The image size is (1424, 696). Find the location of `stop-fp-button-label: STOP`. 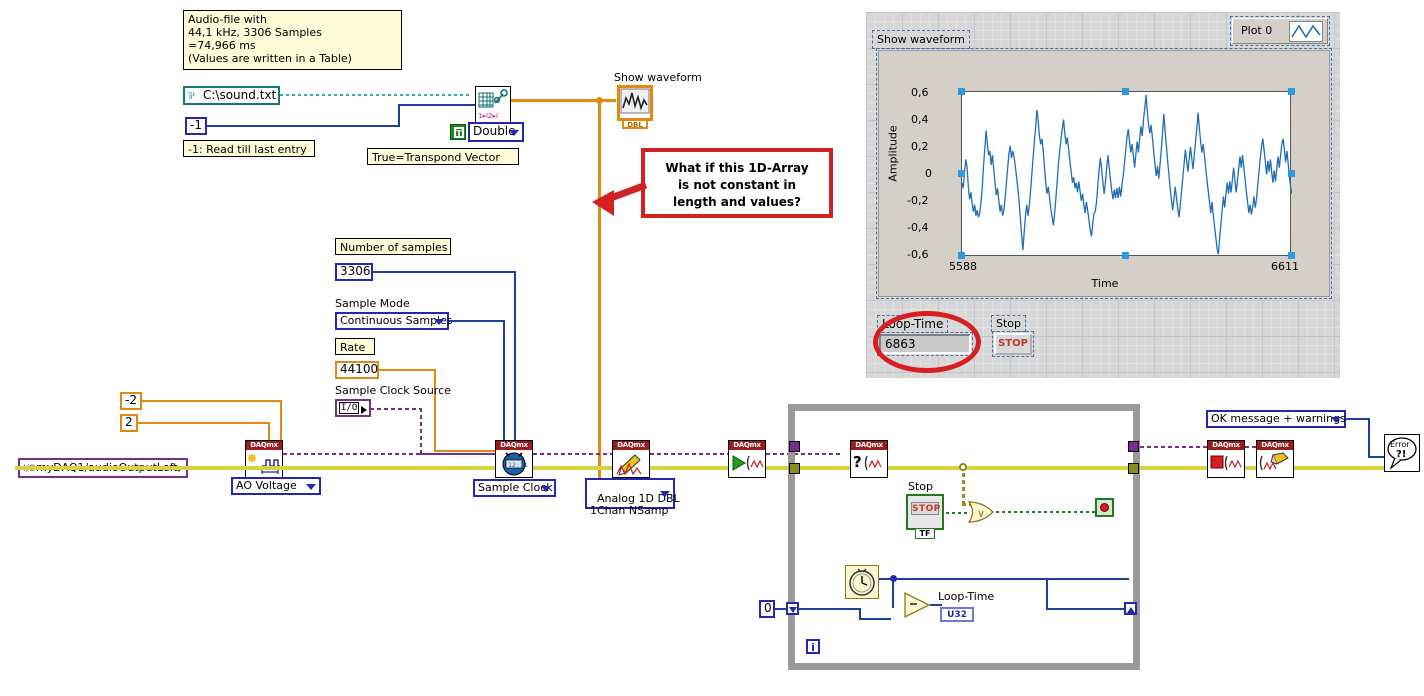

stop-fp-button-label: STOP is located at coordinates (1013, 343).